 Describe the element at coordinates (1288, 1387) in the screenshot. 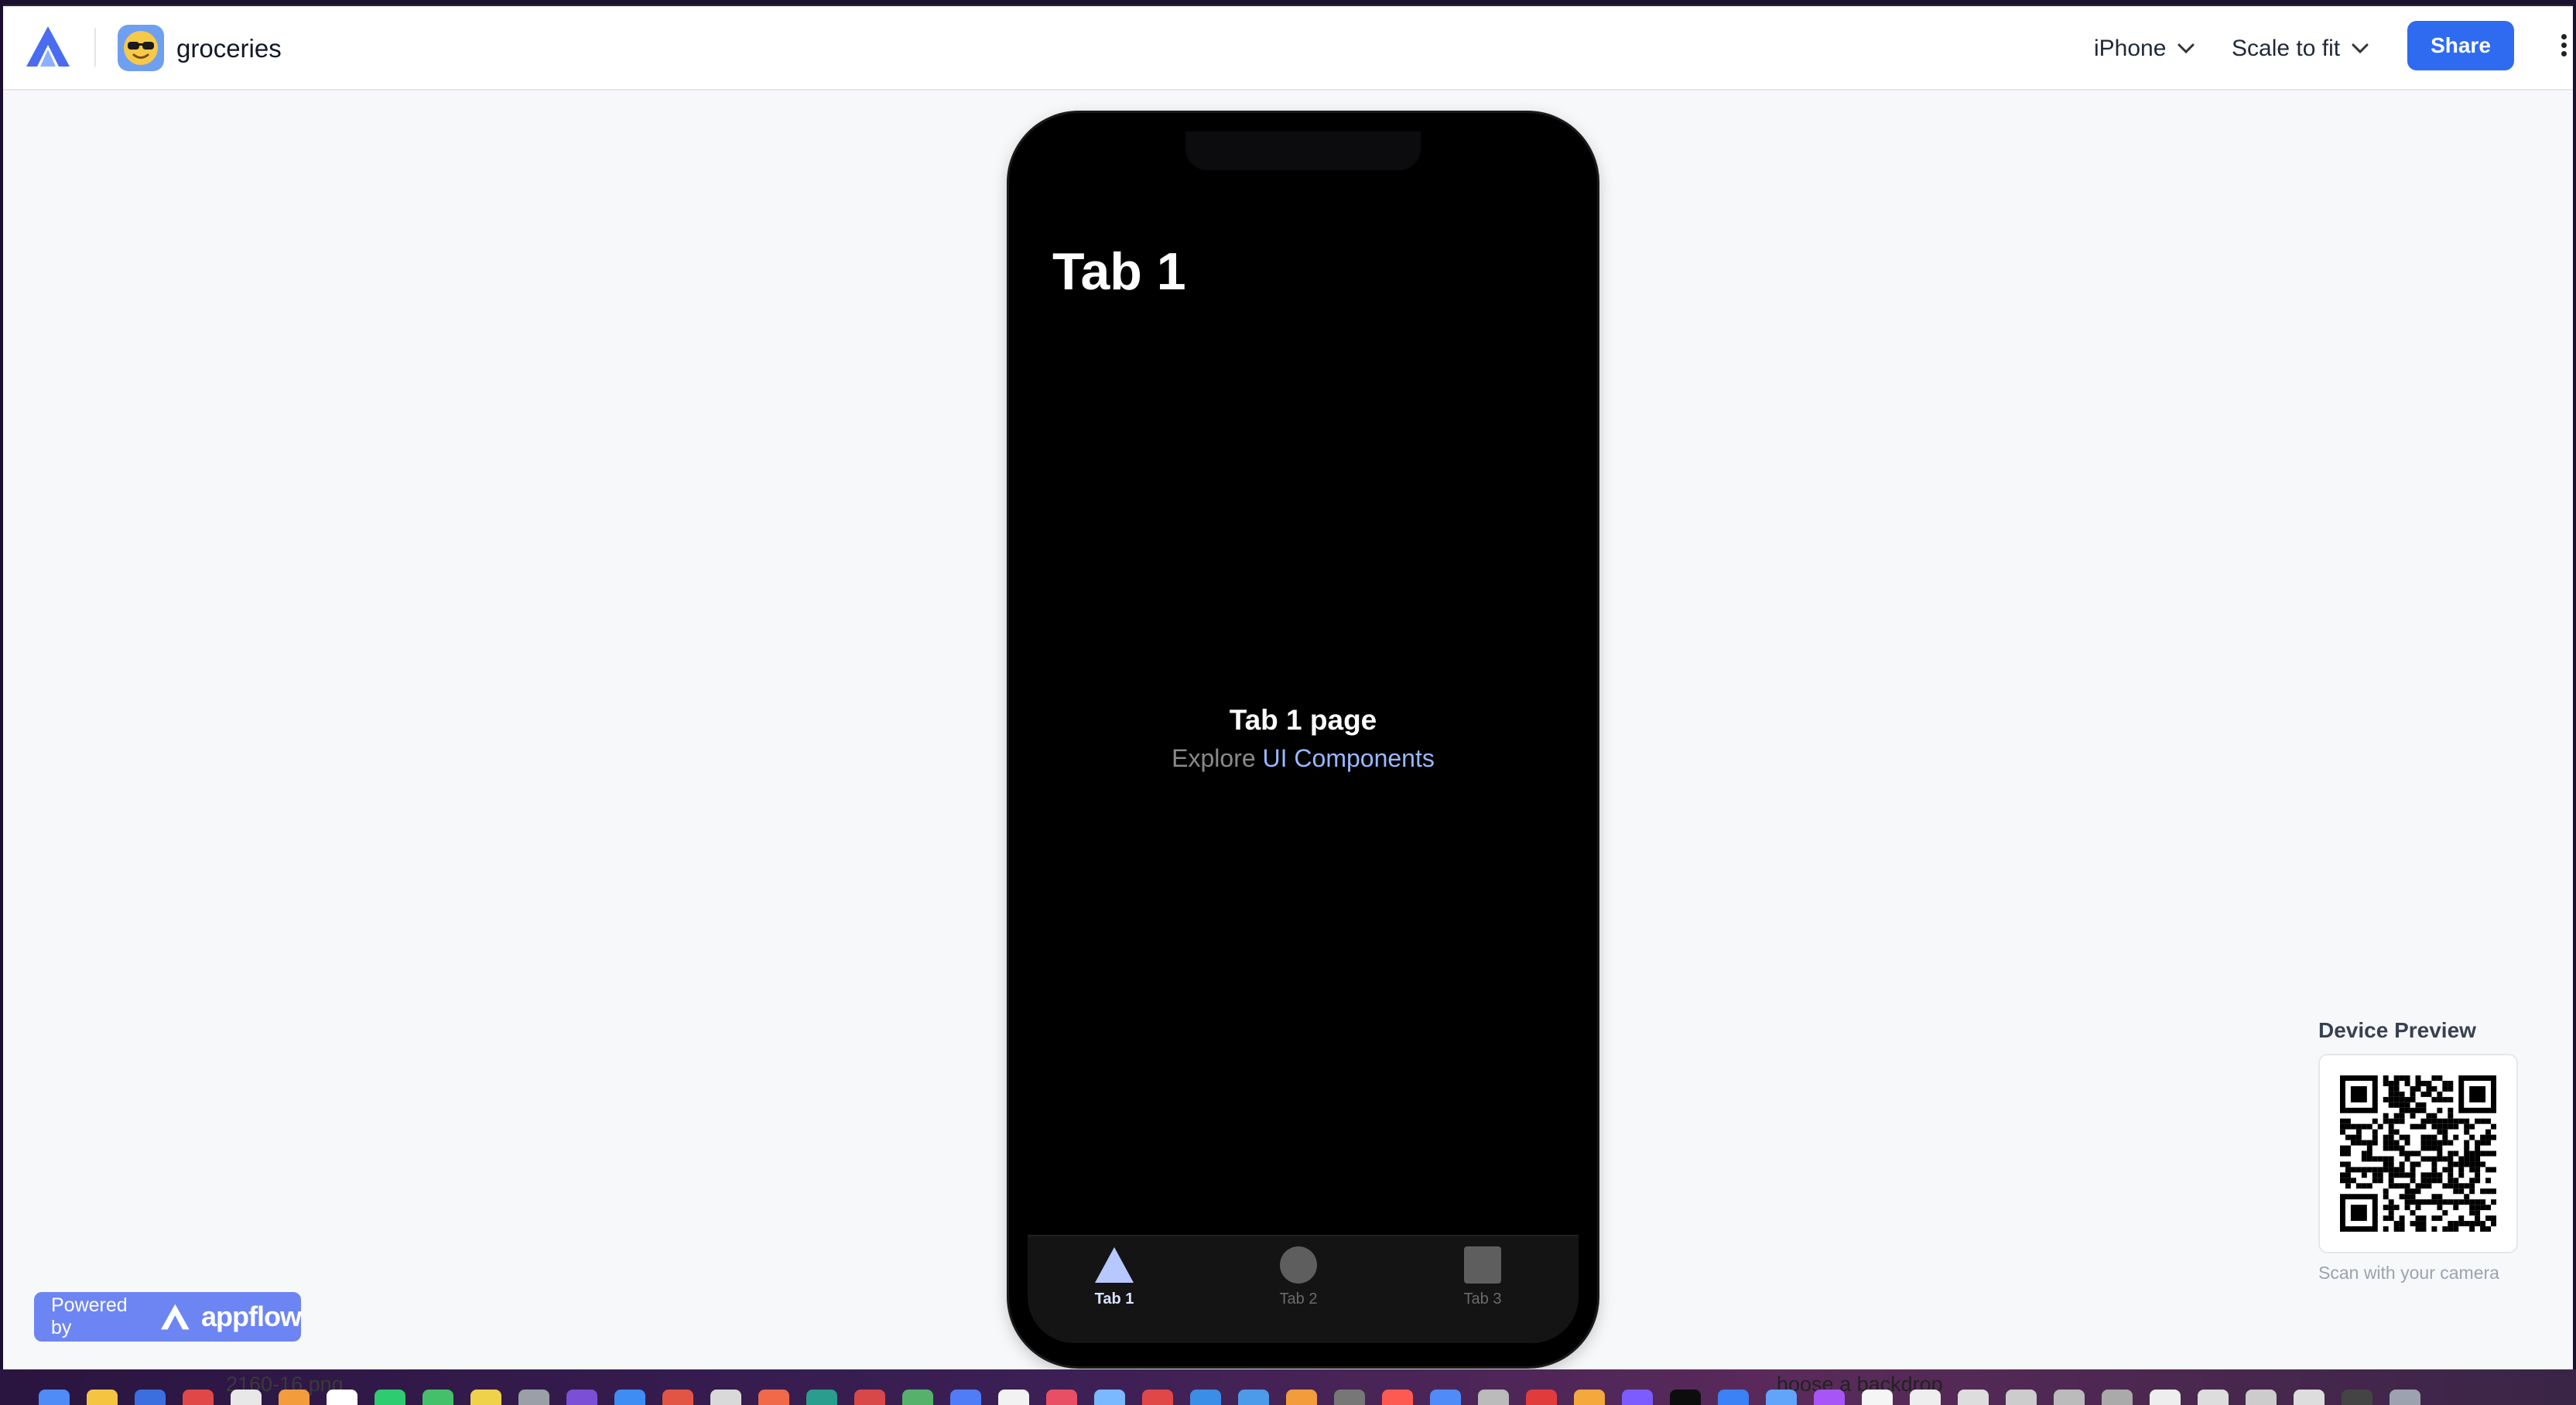

I see `dock-strip: 2160-16.png hoose a backdrop` at that location.